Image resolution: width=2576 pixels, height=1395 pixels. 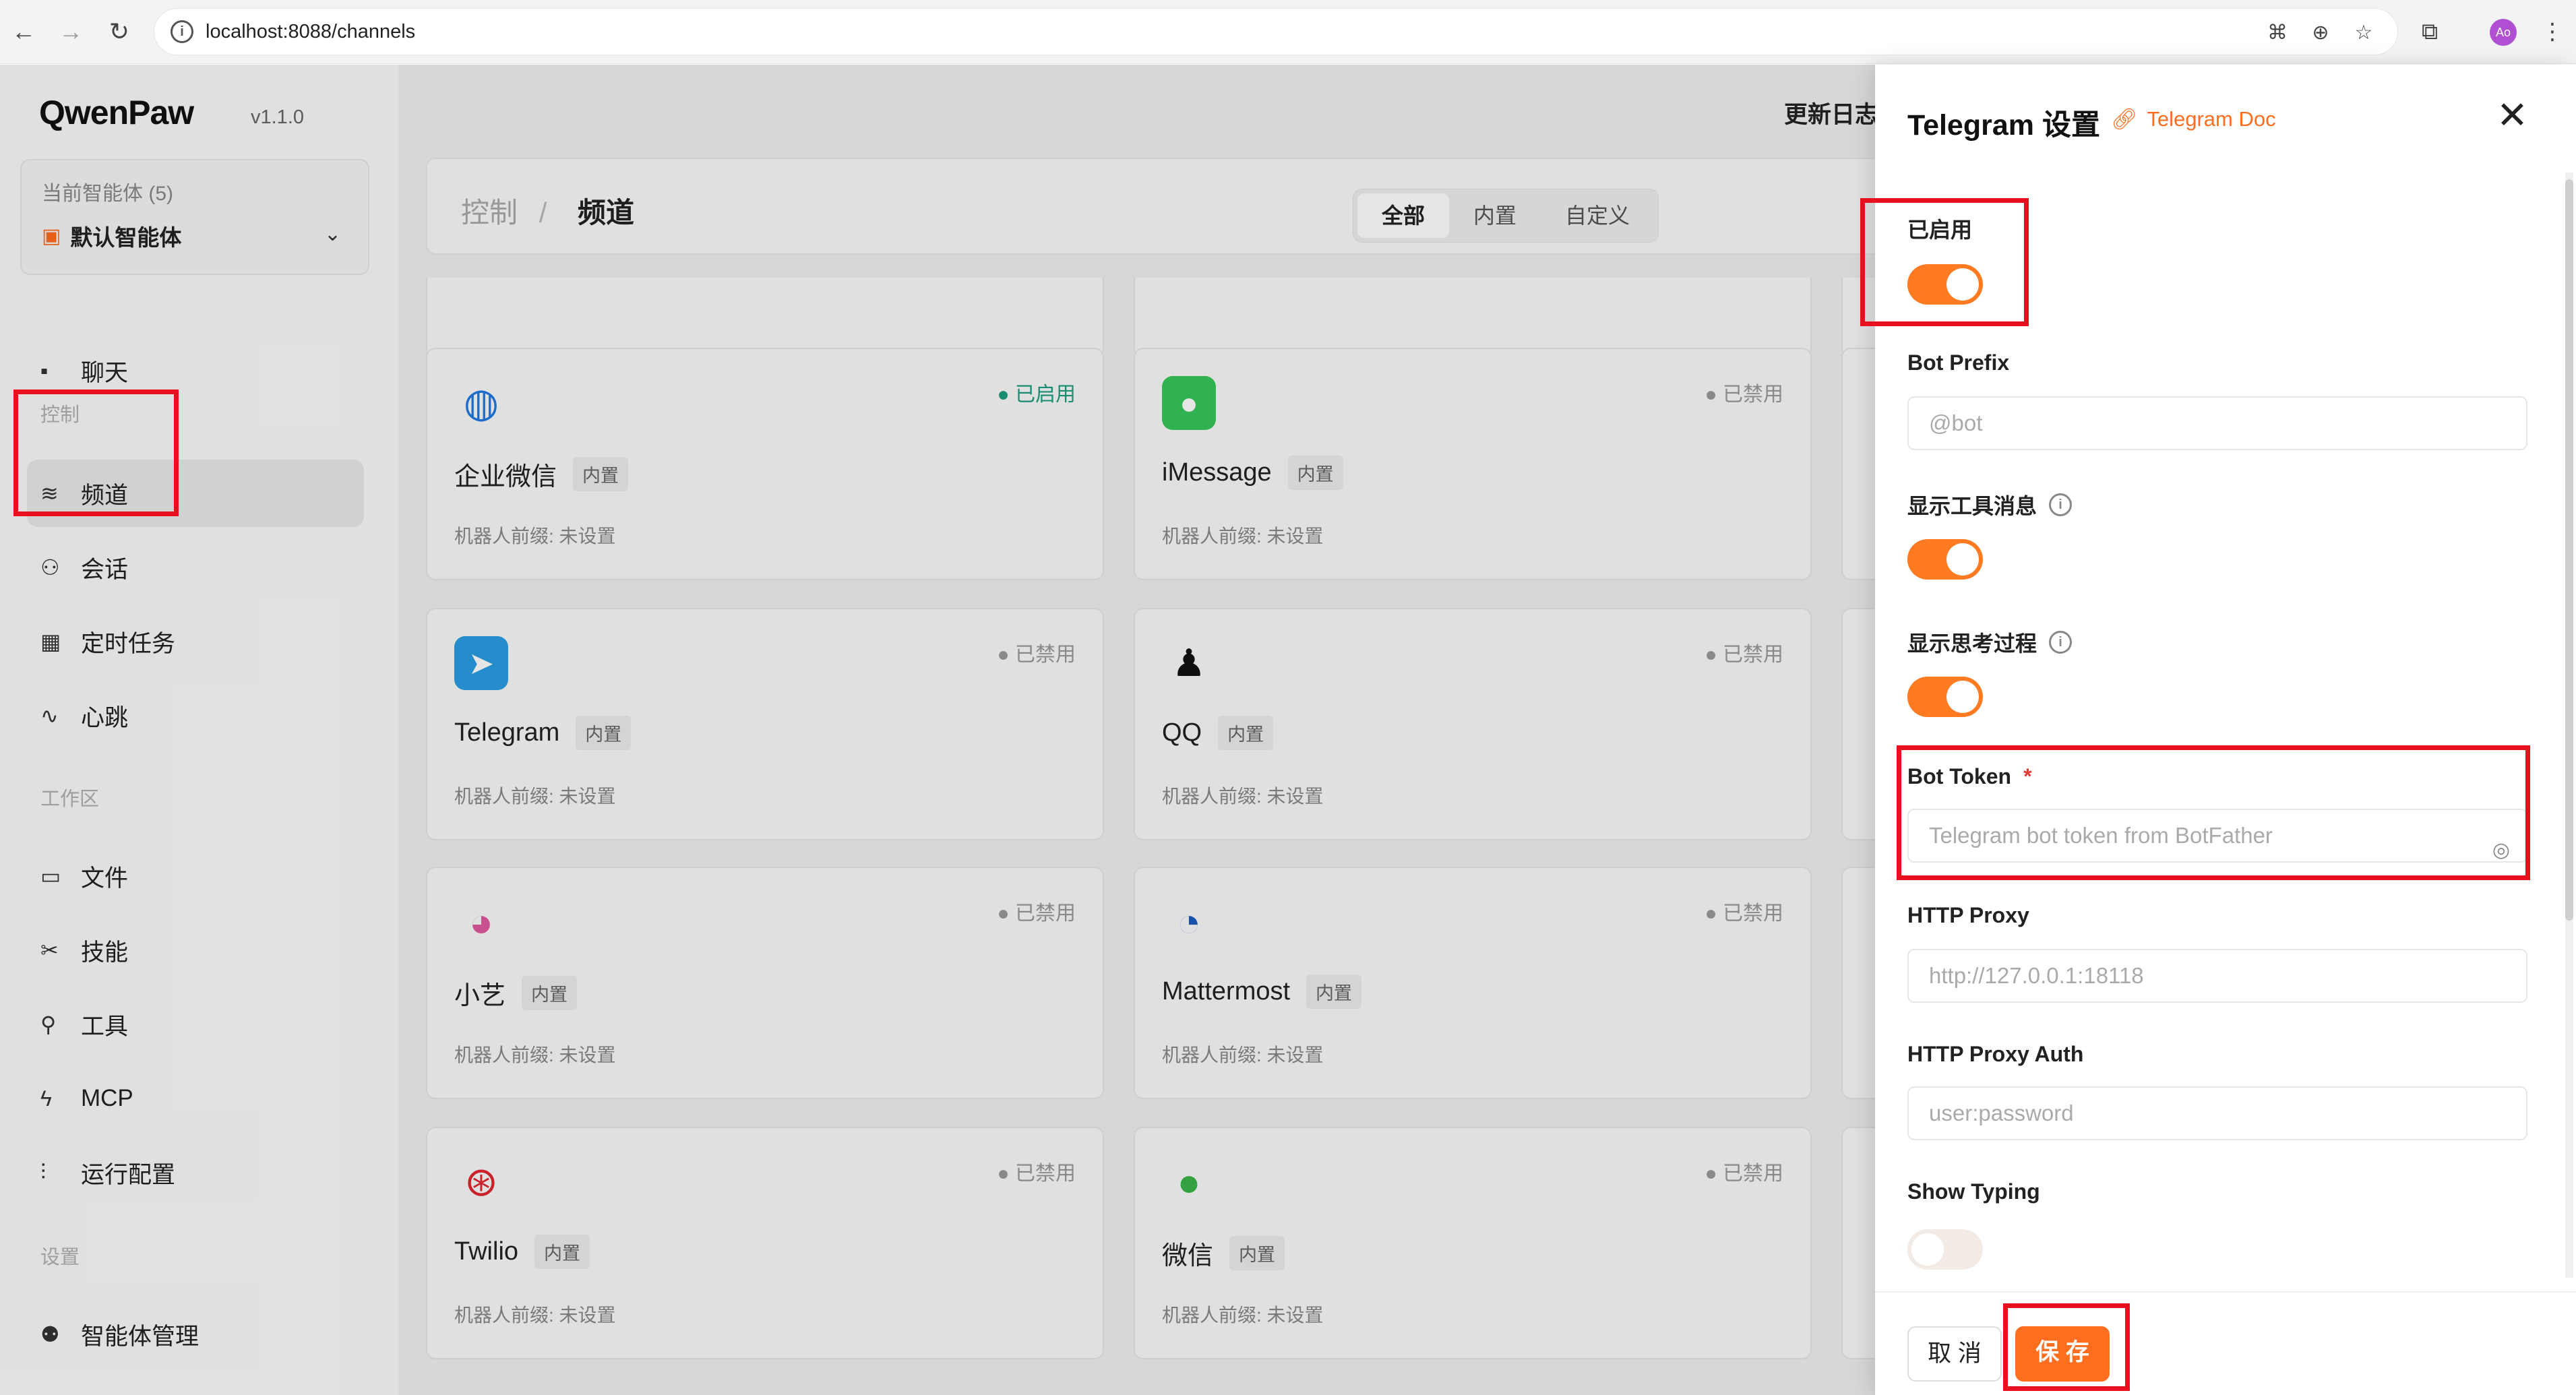 I want to click on profile-avatar: Ao, so click(x=2504, y=32).